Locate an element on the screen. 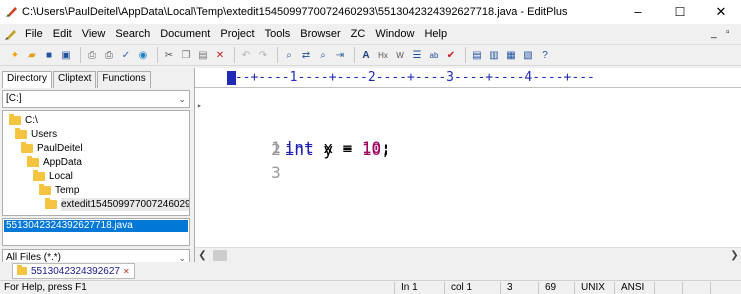 The image size is (741, 294). drive-select: [C:] ⌄ is located at coordinates (96, 99).